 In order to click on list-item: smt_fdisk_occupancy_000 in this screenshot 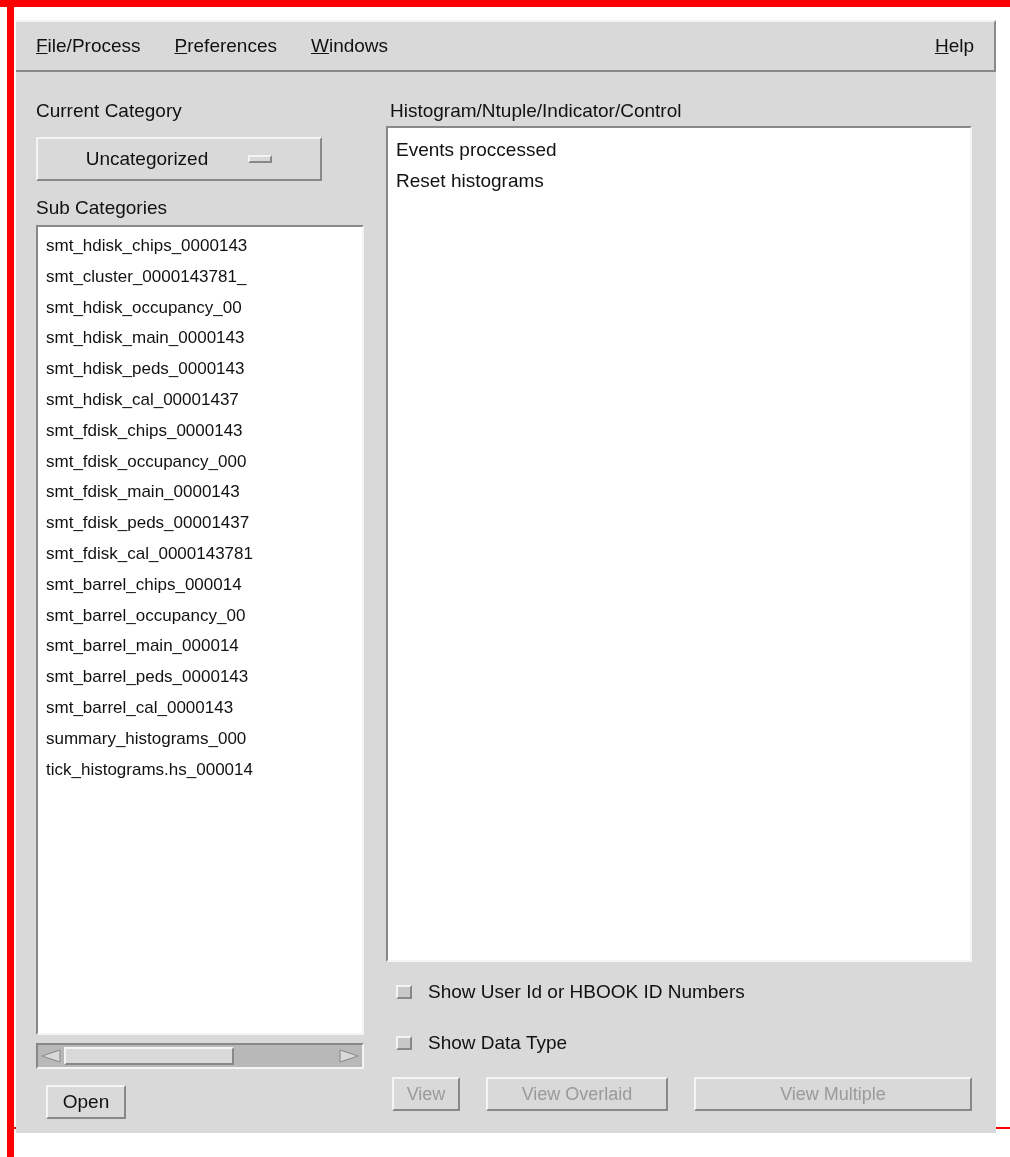, I will do `click(146, 462)`.